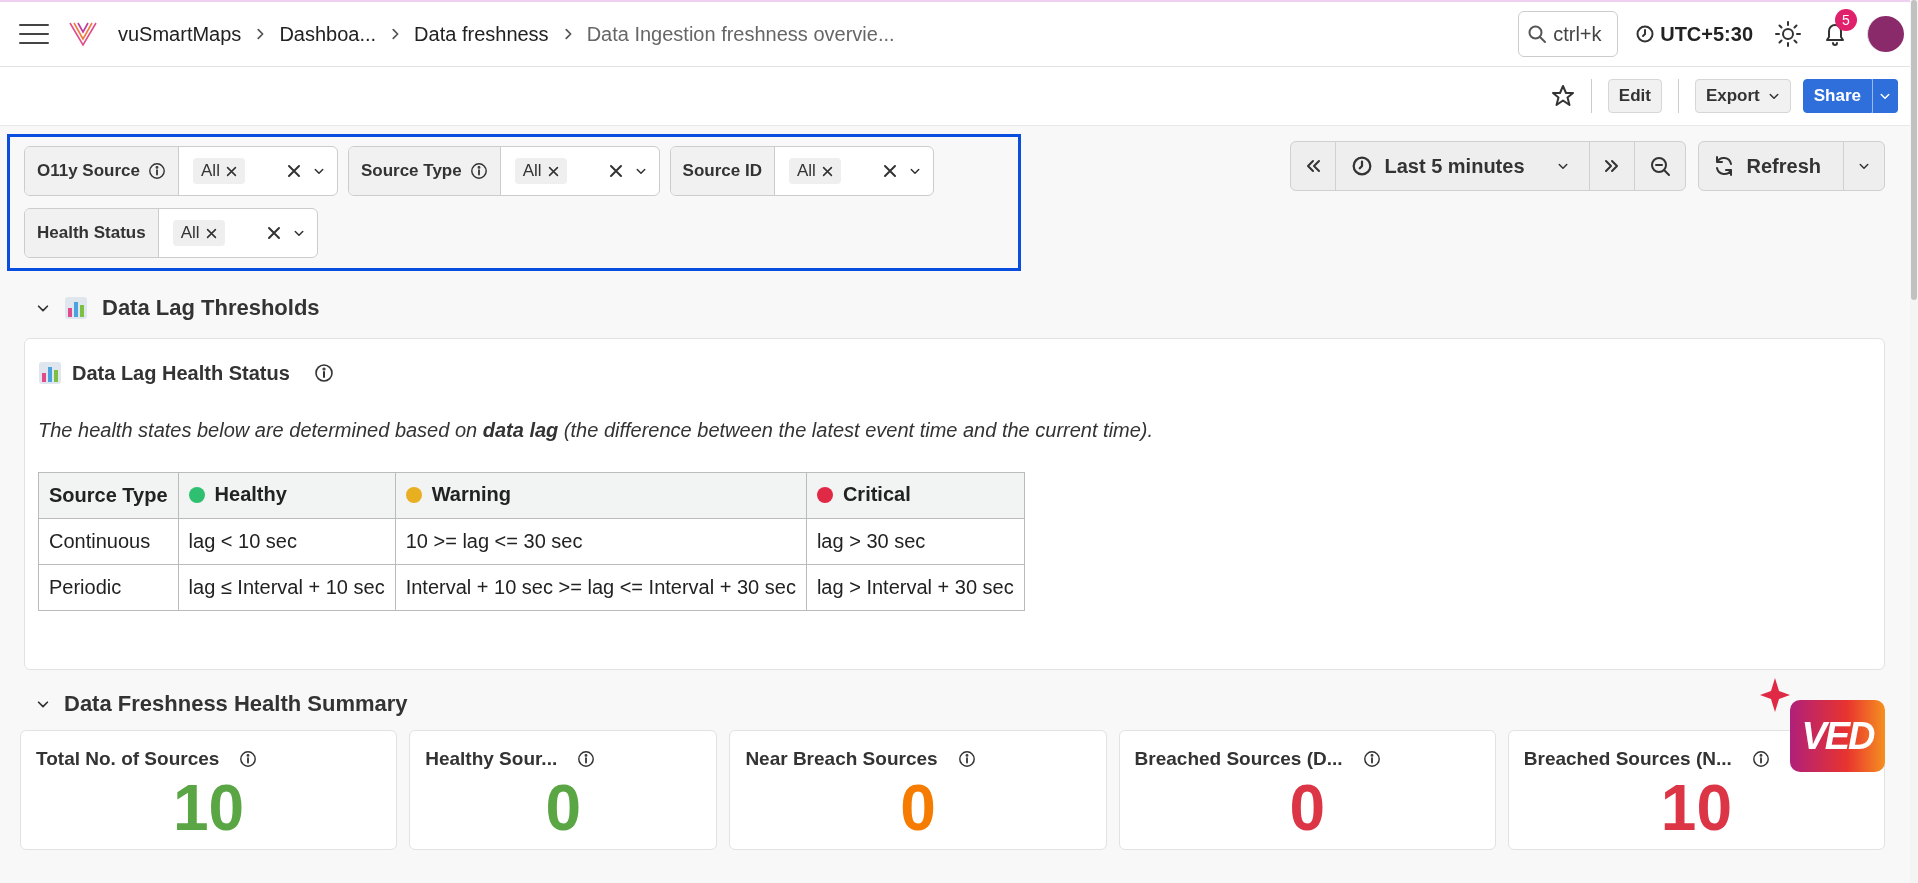  I want to click on table-cell: lag ≤ Interval + 10 sec, so click(287, 587).